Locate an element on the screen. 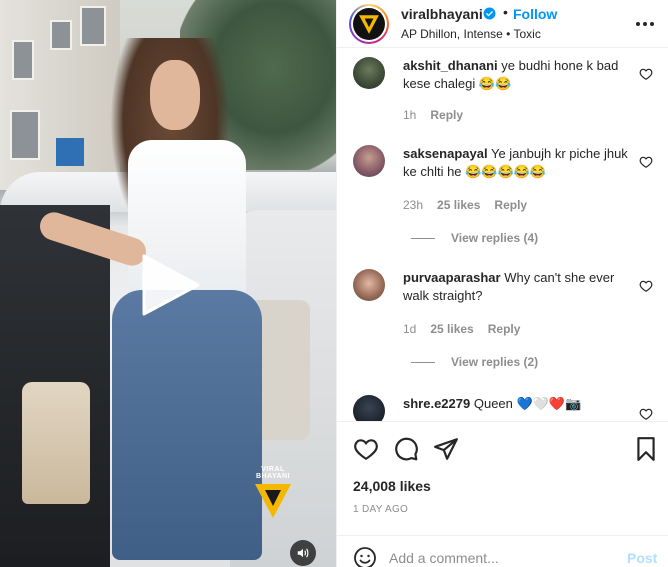  view-replies-label: View replies (4) is located at coordinates (495, 238).